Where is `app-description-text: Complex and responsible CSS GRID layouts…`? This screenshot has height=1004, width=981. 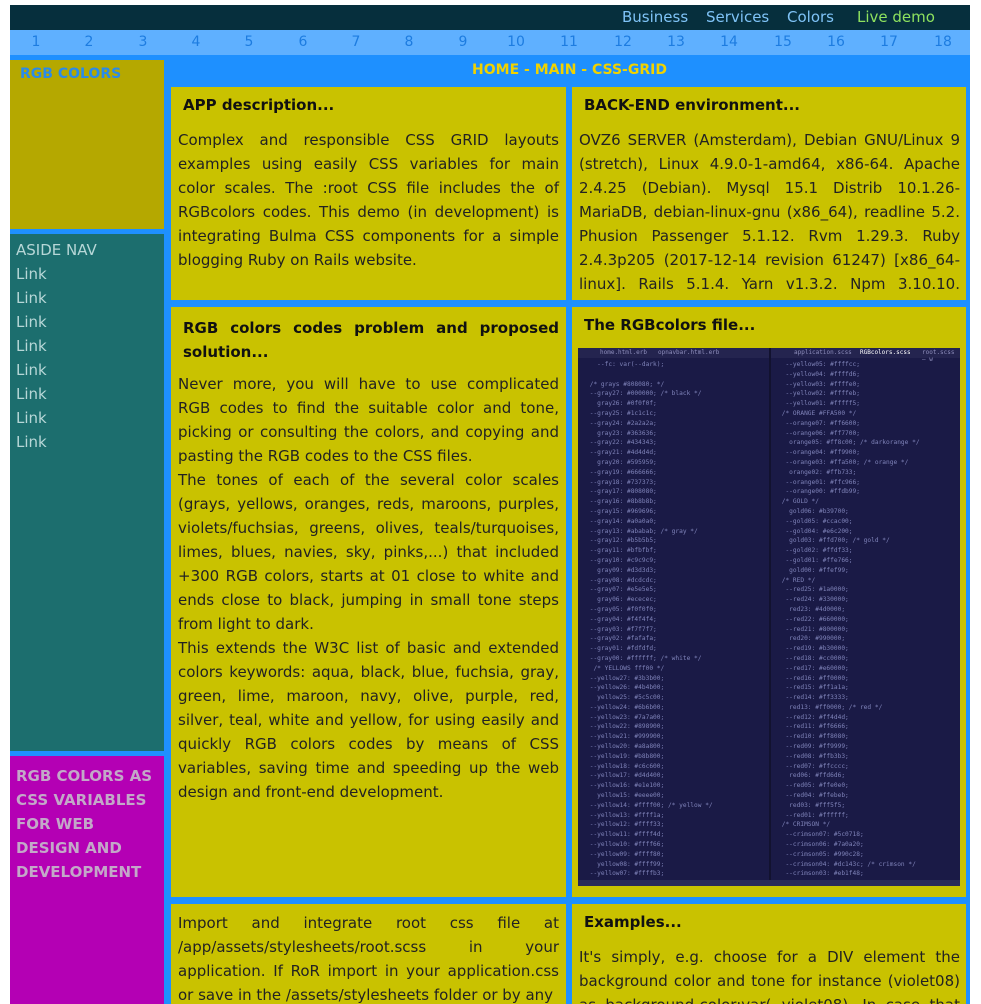 app-description-text: Complex and responsible CSS GRID layouts… is located at coordinates (368, 200).